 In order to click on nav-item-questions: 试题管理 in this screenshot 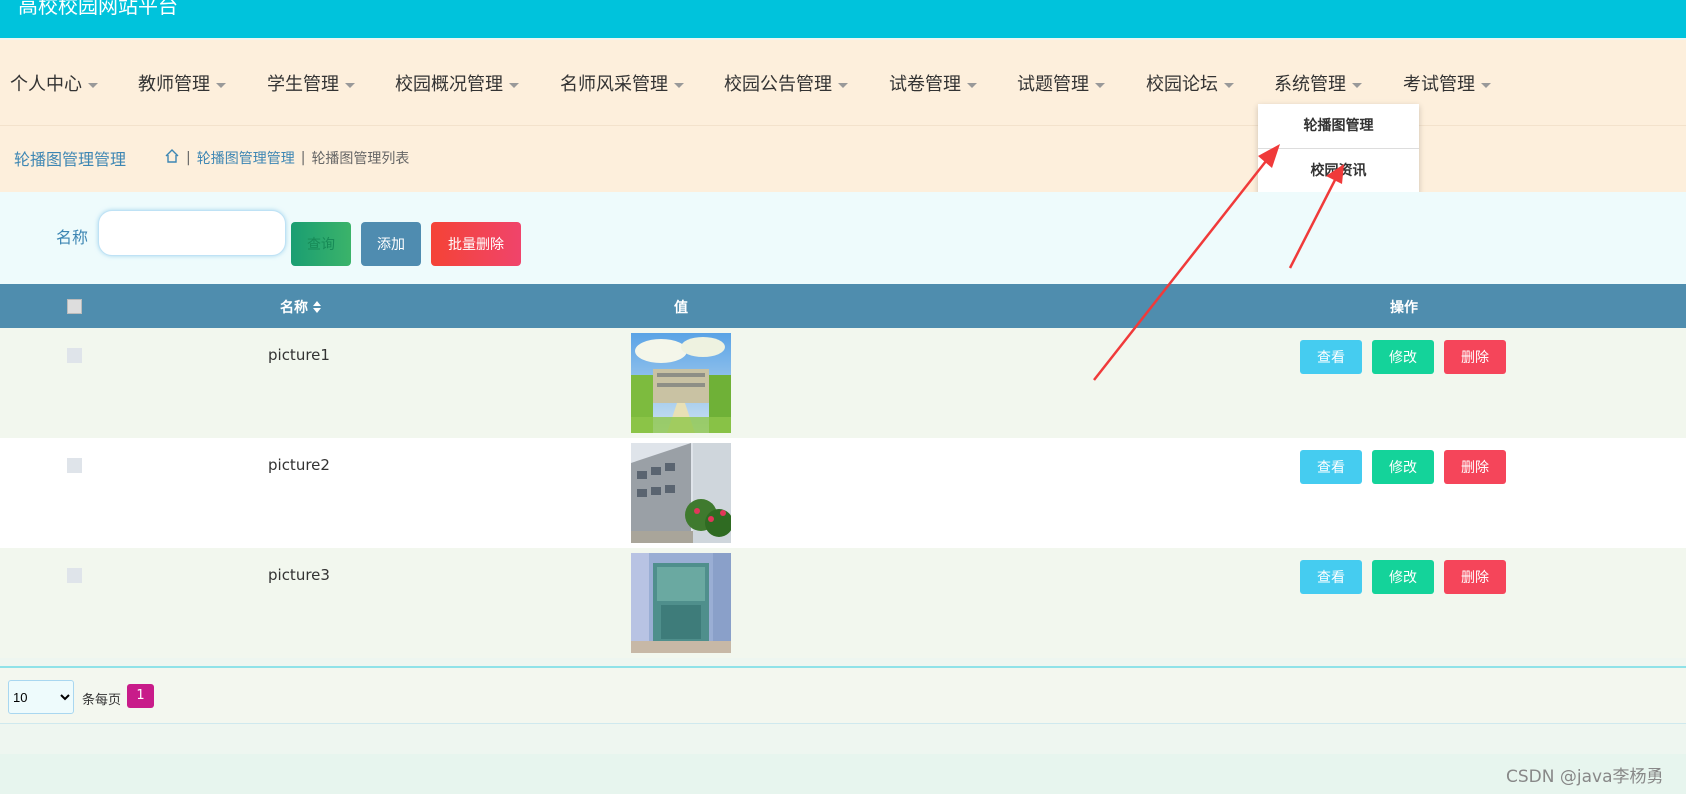, I will do `click(1061, 83)`.